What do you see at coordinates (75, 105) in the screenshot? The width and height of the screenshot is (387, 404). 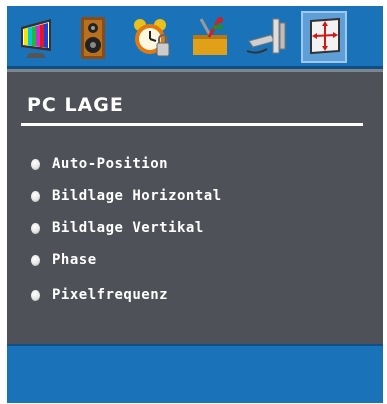 I see `page-title: PC LAGE` at bounding box center [75, 105].